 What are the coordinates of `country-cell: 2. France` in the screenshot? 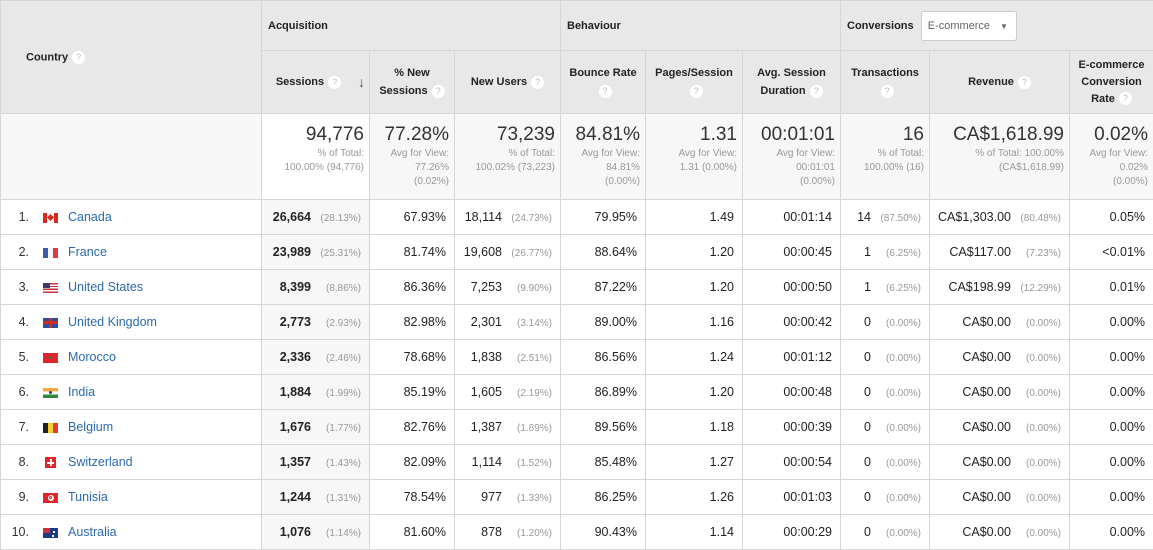 It's located at (131, 252).